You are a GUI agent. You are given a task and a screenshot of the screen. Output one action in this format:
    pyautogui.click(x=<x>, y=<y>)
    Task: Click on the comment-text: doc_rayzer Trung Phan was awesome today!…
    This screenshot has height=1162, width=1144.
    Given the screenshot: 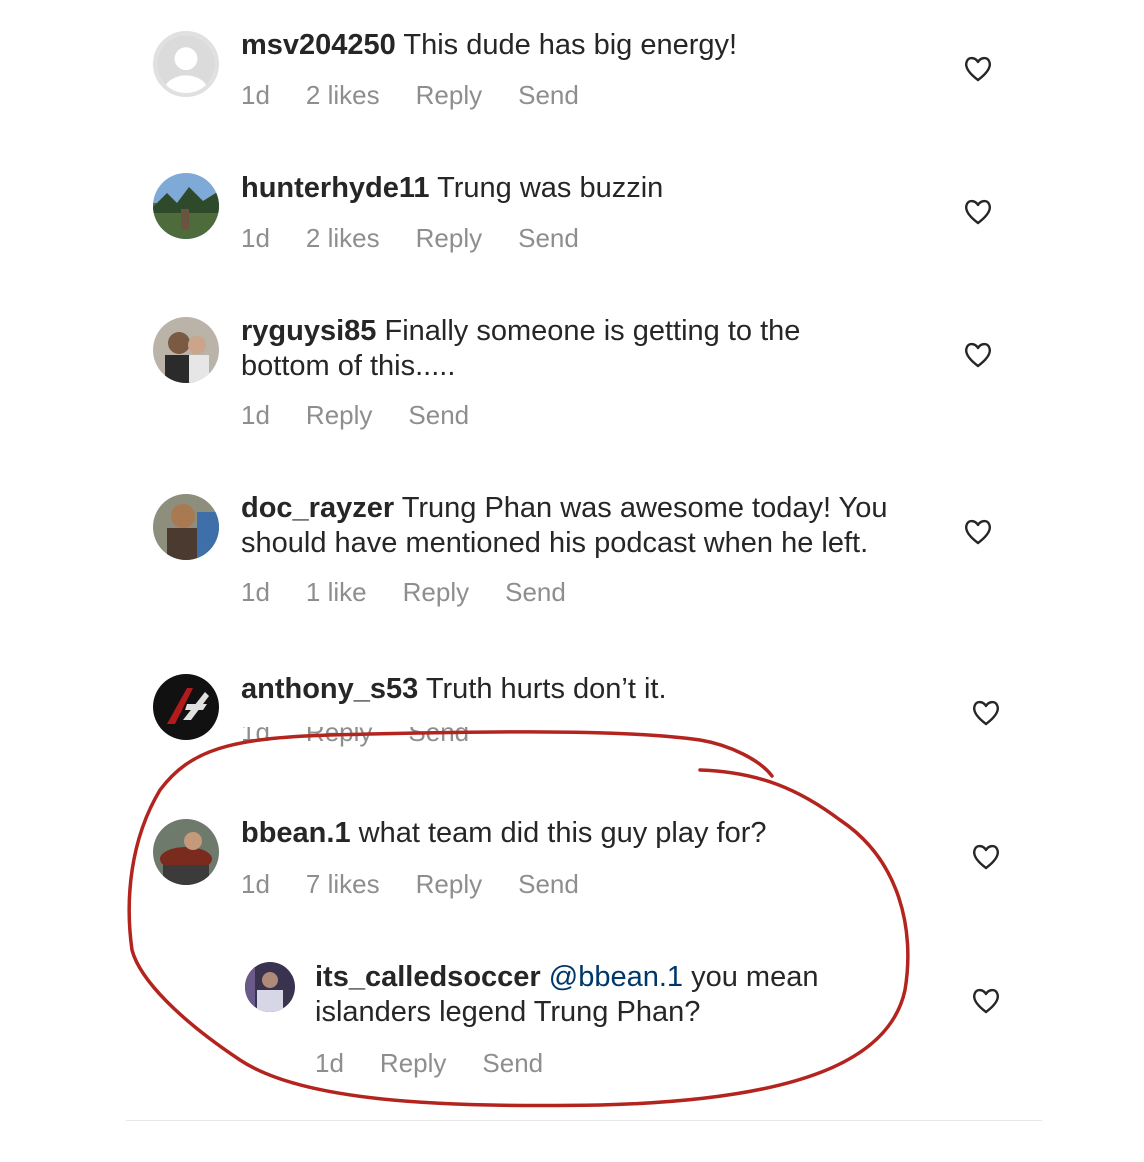 What is the action you would take?
    pyautogui.click(x=601, y=526)
    